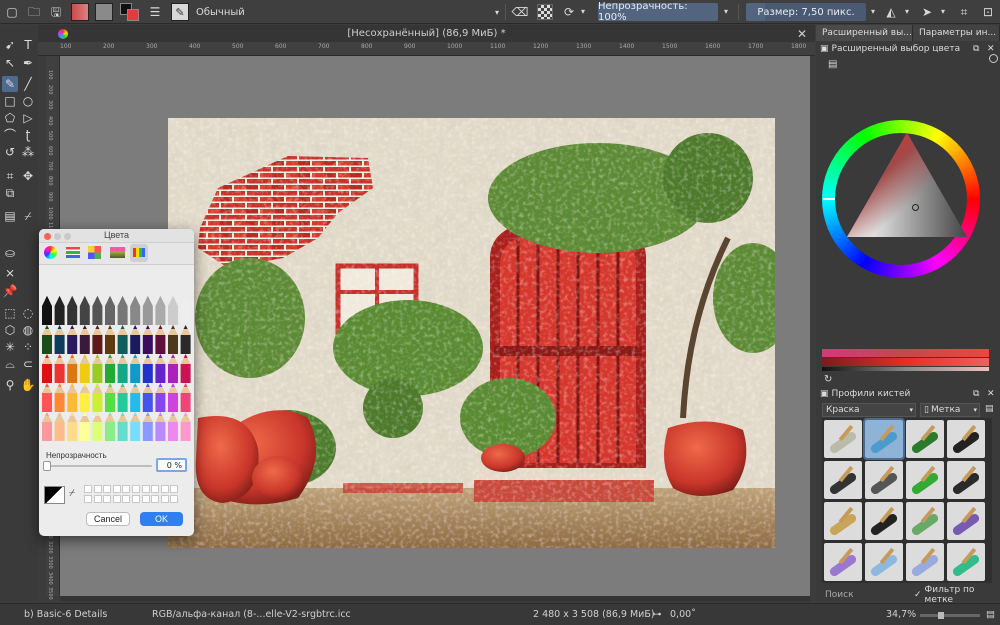 The width and height of the screenshot is (1000, 625). What do you see at coordinates (10, 152) in the screenshot?
I see `dynamic-brush-tool-icon: ↺` at bounding box center [10, 152].